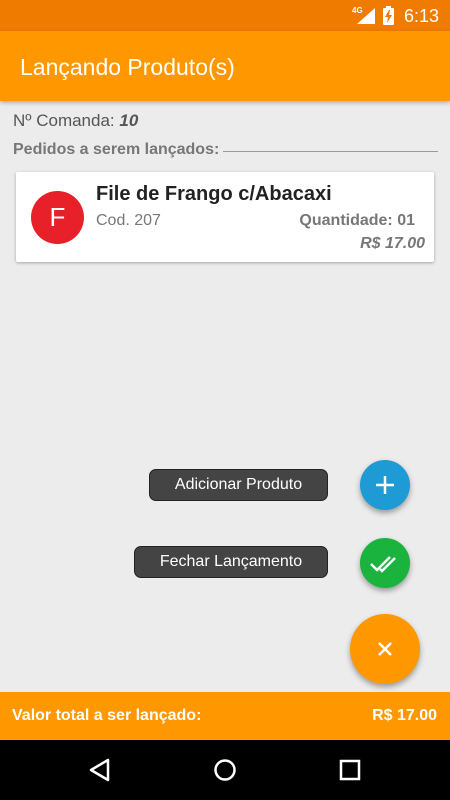 The width and height of the screenshot is (450, 800). Describe the element at coordinates (214, 194) in the screenshot. I see `product-name: File de Frango c/Abacaxi` at that location.